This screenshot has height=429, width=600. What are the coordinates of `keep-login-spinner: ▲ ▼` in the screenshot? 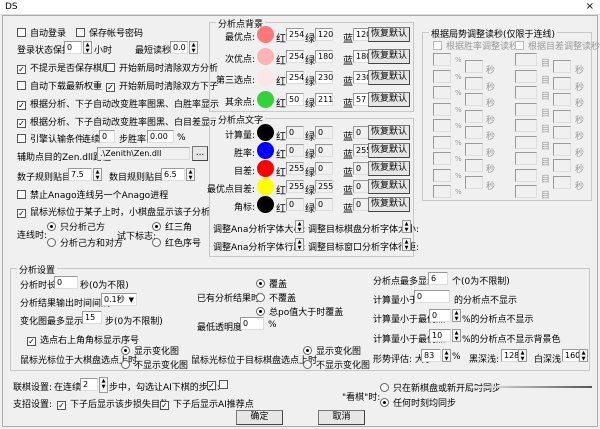 It's located at (87, 47).